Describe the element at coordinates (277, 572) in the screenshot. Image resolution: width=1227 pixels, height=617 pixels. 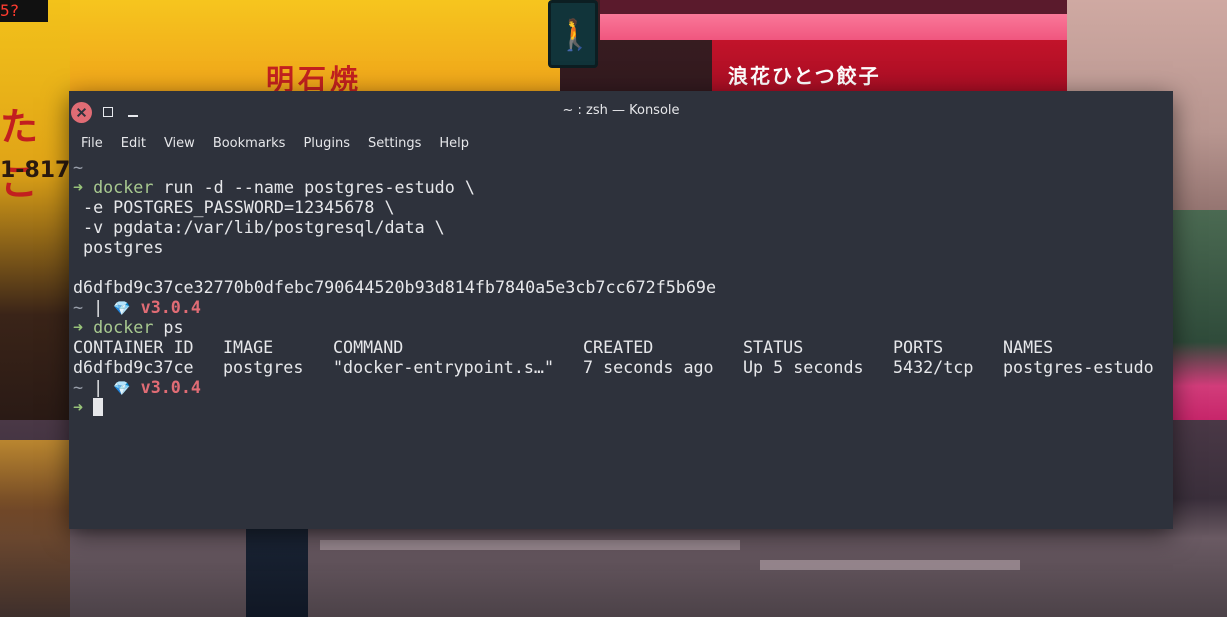
I see `pedestrian-legs` at that location.